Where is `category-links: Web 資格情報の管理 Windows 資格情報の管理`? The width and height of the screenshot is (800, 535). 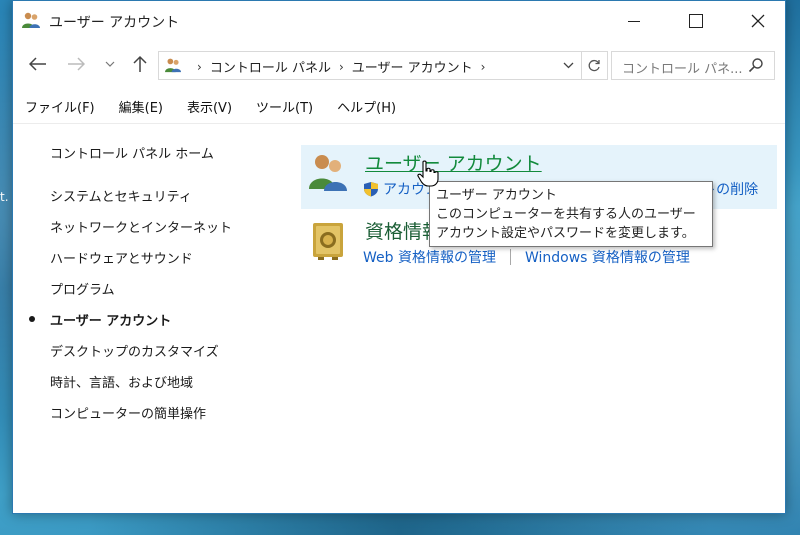 category-links: Web 資格情報の管理 Windows 資格情報の管理 is located at coordinates (526, 257).